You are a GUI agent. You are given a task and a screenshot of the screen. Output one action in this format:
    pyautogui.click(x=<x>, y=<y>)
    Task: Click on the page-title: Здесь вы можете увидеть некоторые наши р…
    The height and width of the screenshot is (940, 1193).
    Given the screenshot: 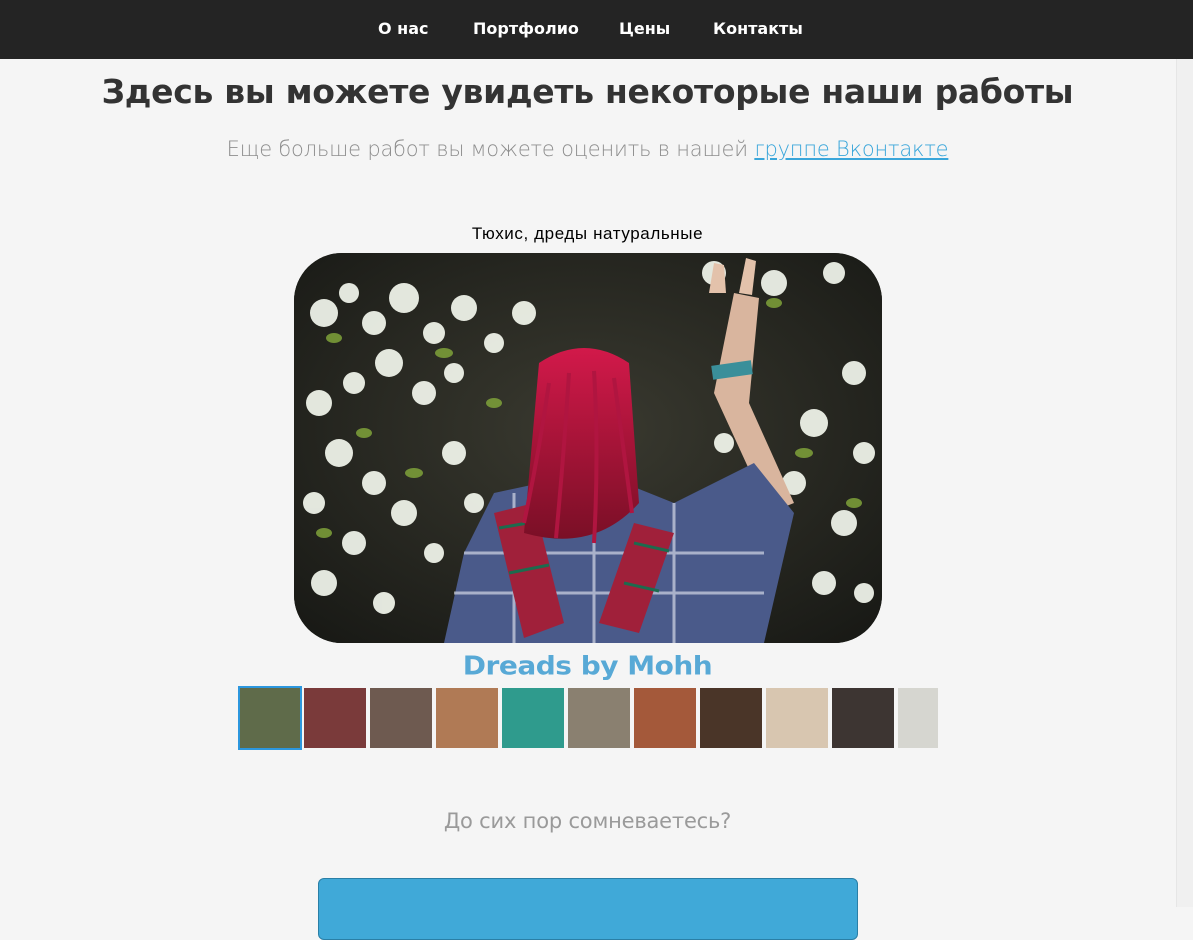 What is the action you would take?
    pyautogui.click(x=587, y=91)
    